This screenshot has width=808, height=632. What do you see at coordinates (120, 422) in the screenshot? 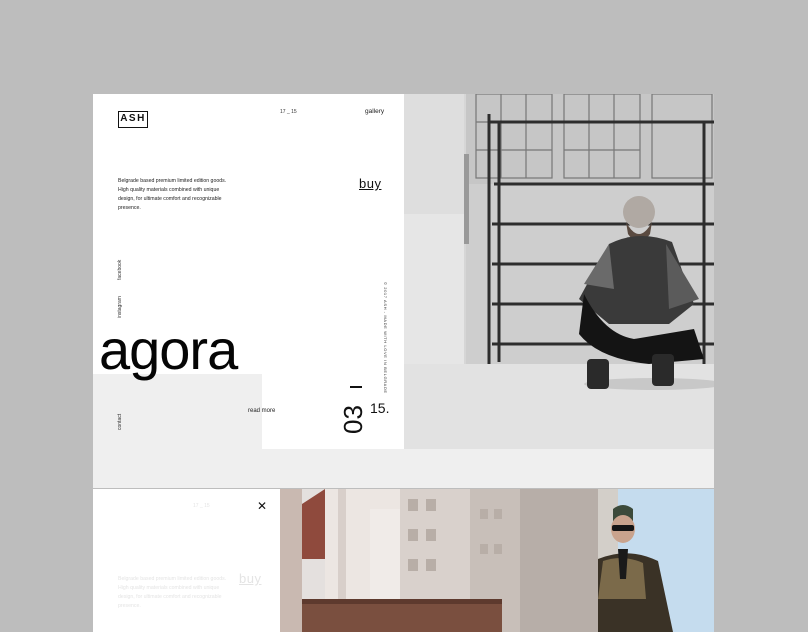
I see `contact-link: contact` at bounding box center [120, 422].